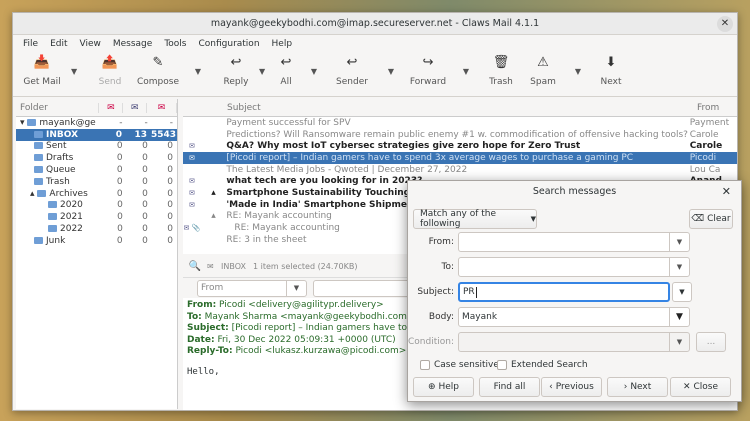  Describe the element at coordinates (96, 229) in the screenshot. I see `folder-row-2022: 2022 0 0 0` at that location.